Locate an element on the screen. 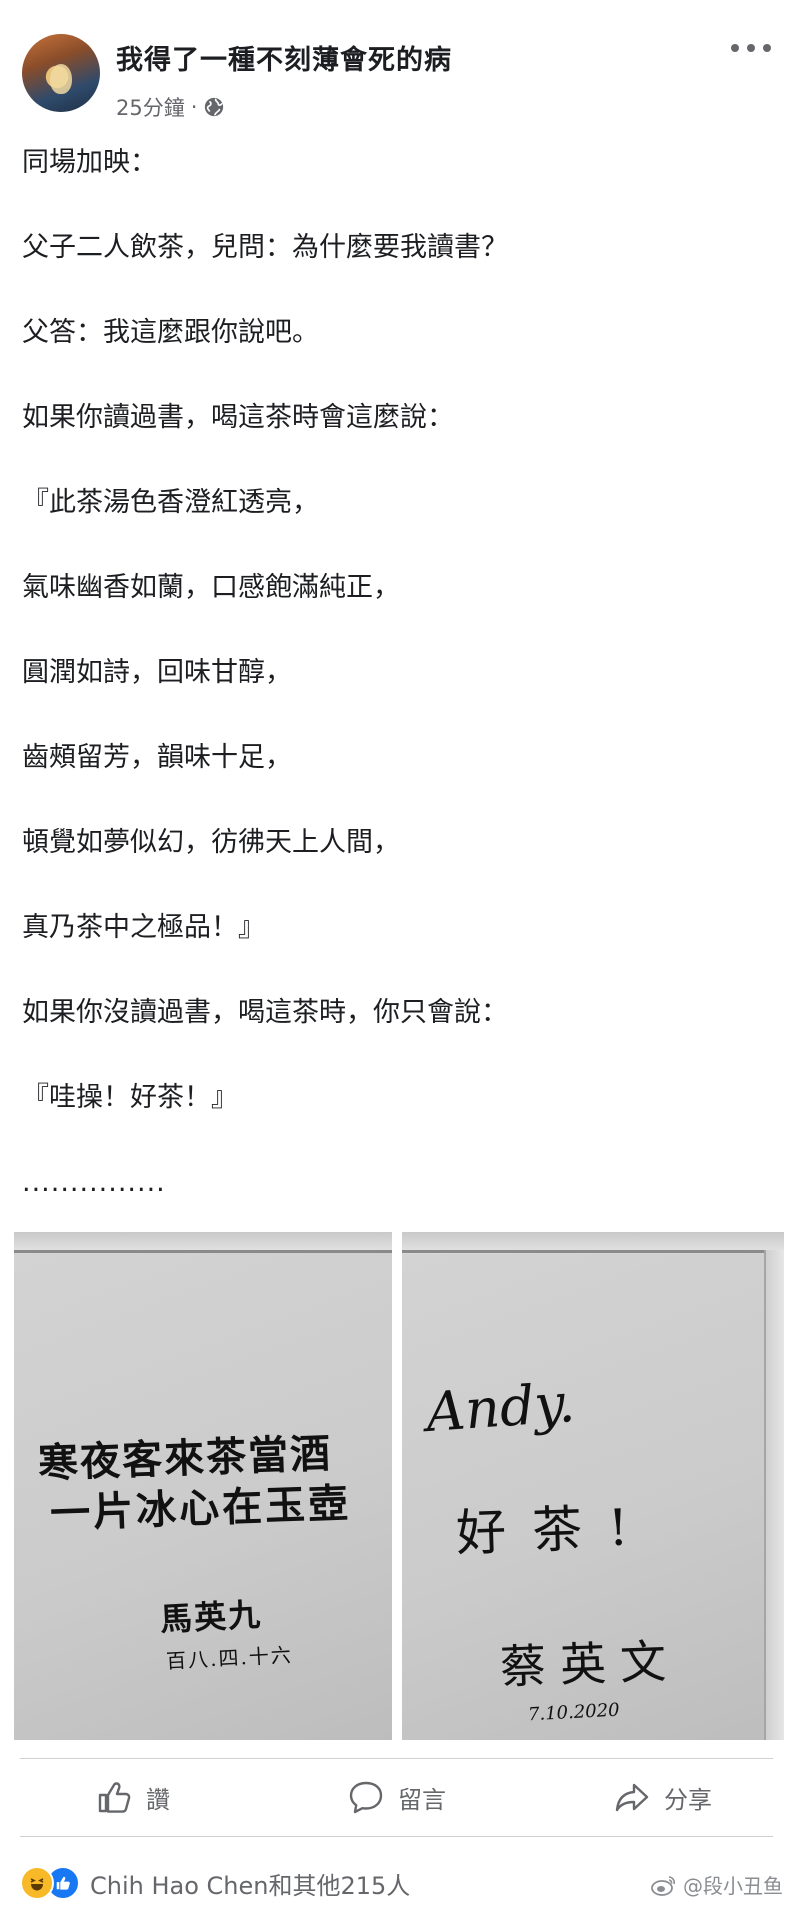 This screenshot has width=793, height=1920. handwriting-paper: Andy. 好茶! 蔡英文 7.10.2020 is located at coordinates (593, 1497).